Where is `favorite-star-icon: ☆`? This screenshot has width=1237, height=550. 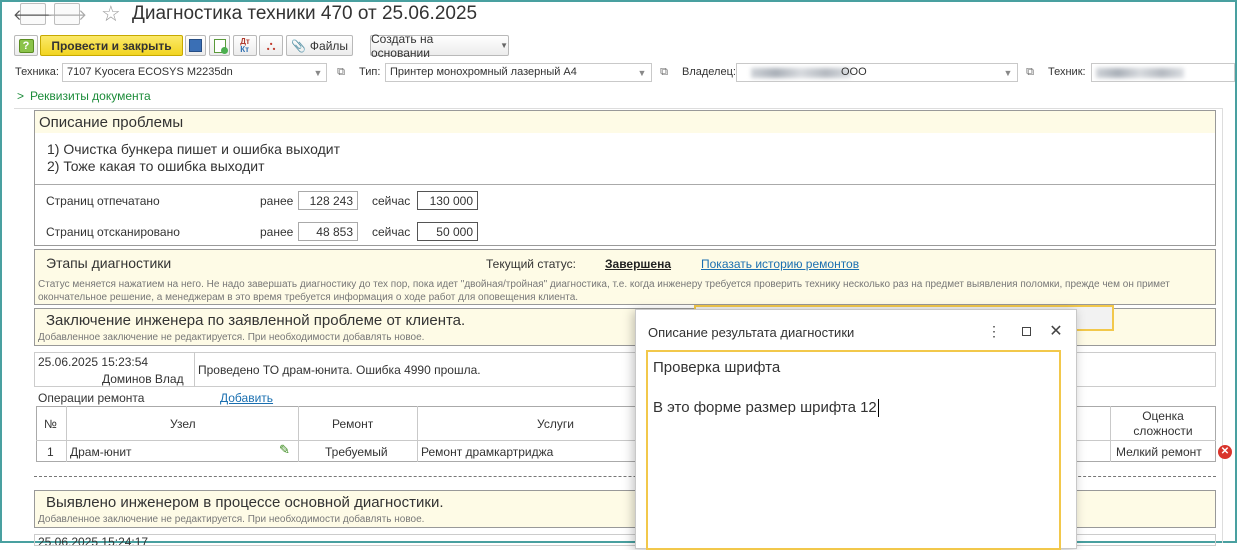
favorite-star-icon: ☆ is located at coordinates (111, 14).